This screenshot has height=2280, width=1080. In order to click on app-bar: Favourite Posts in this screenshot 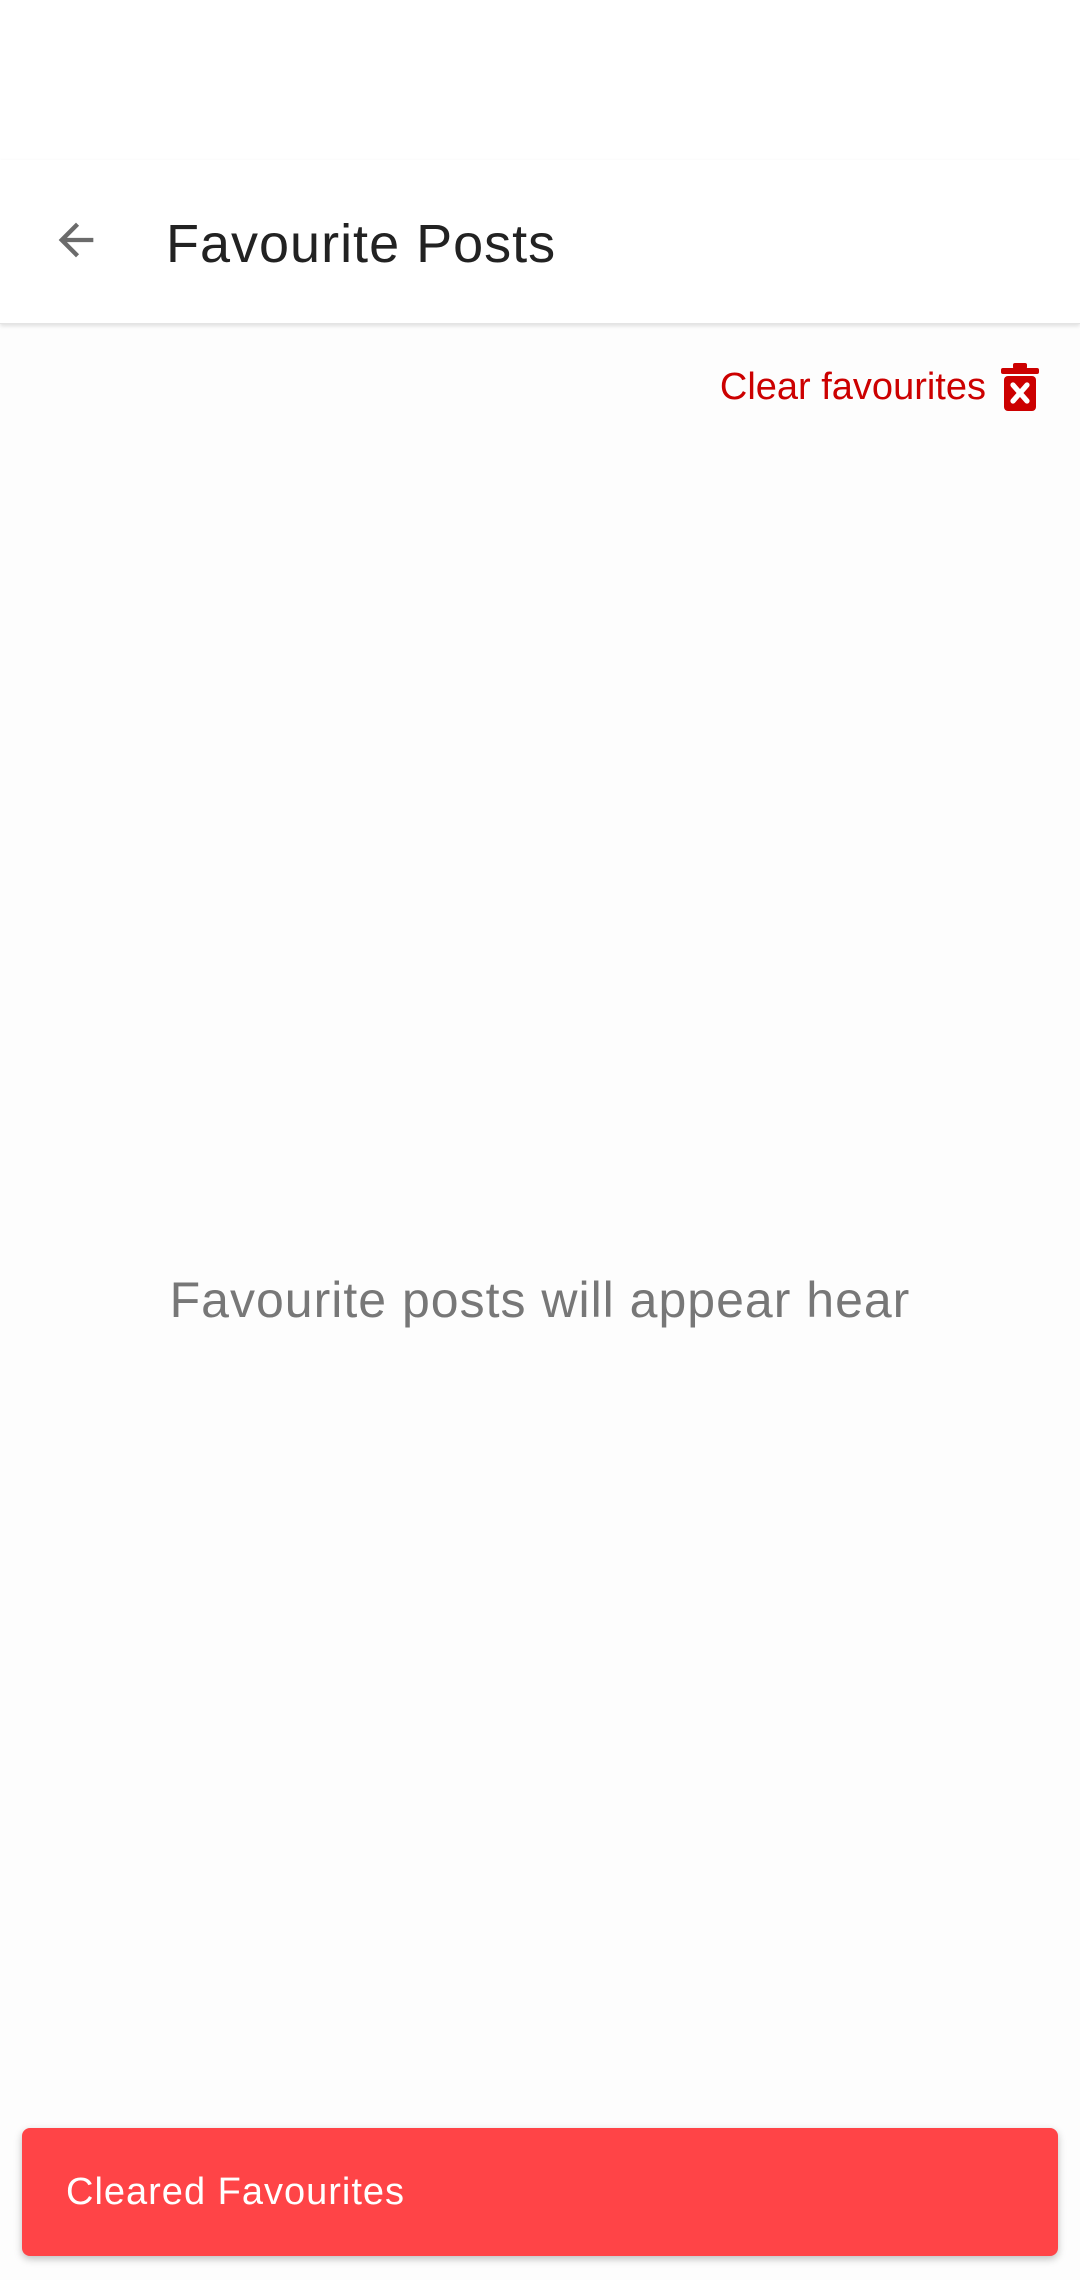, I will do `click(540, 242)`.